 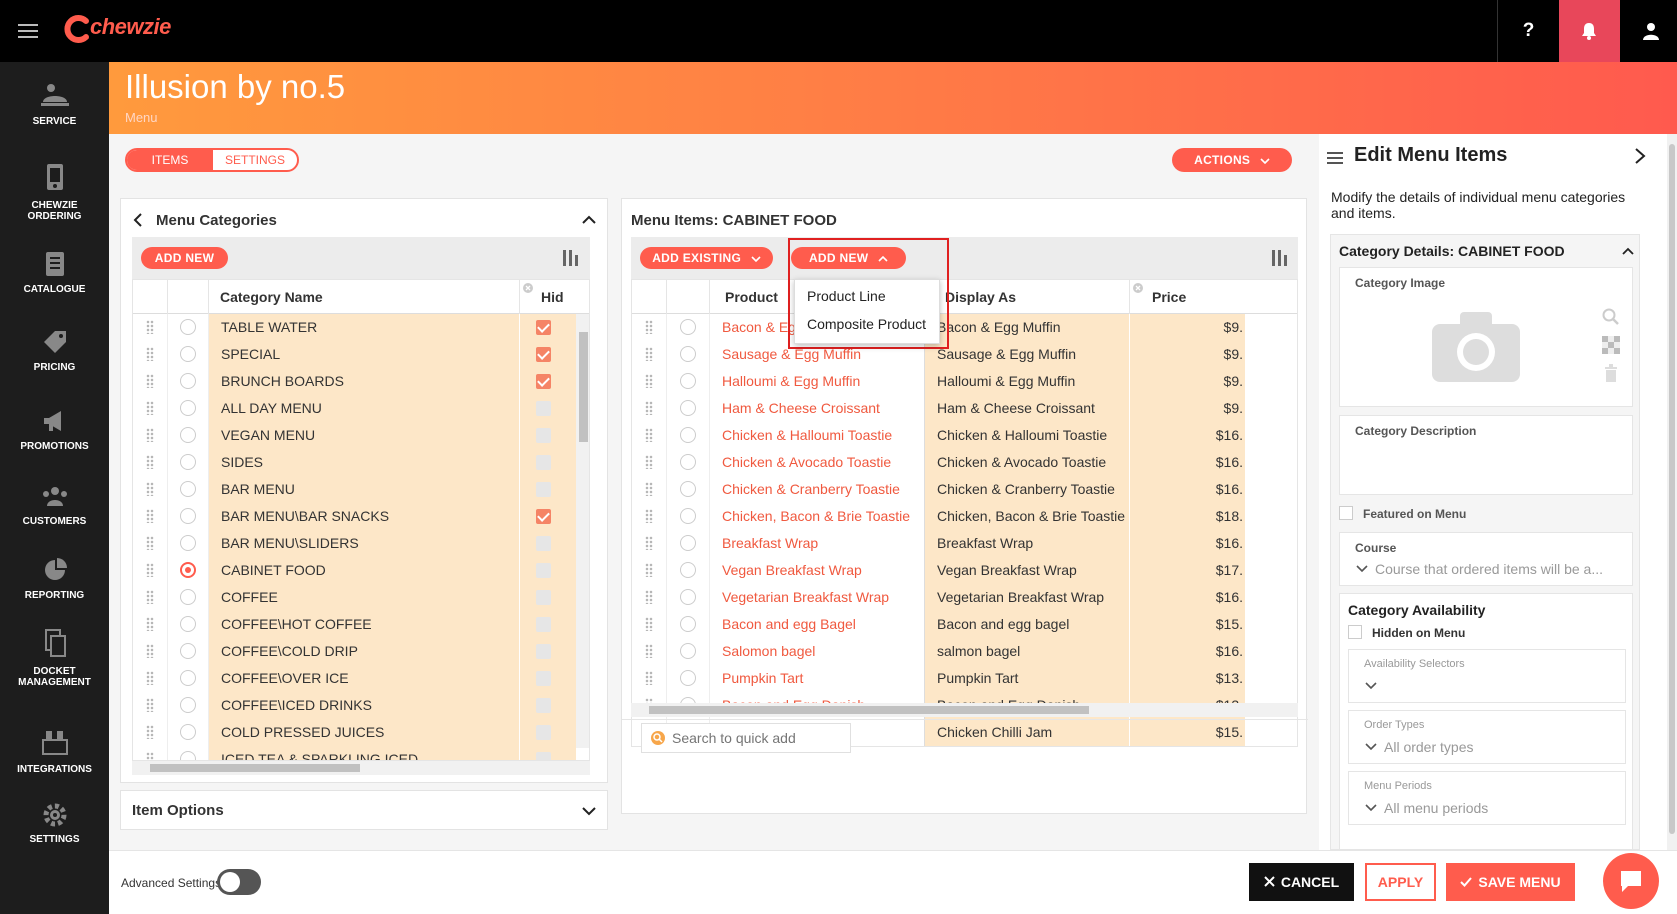 I want to click on hidden-on-menu-checkbox, so click(x=1355, y=632).